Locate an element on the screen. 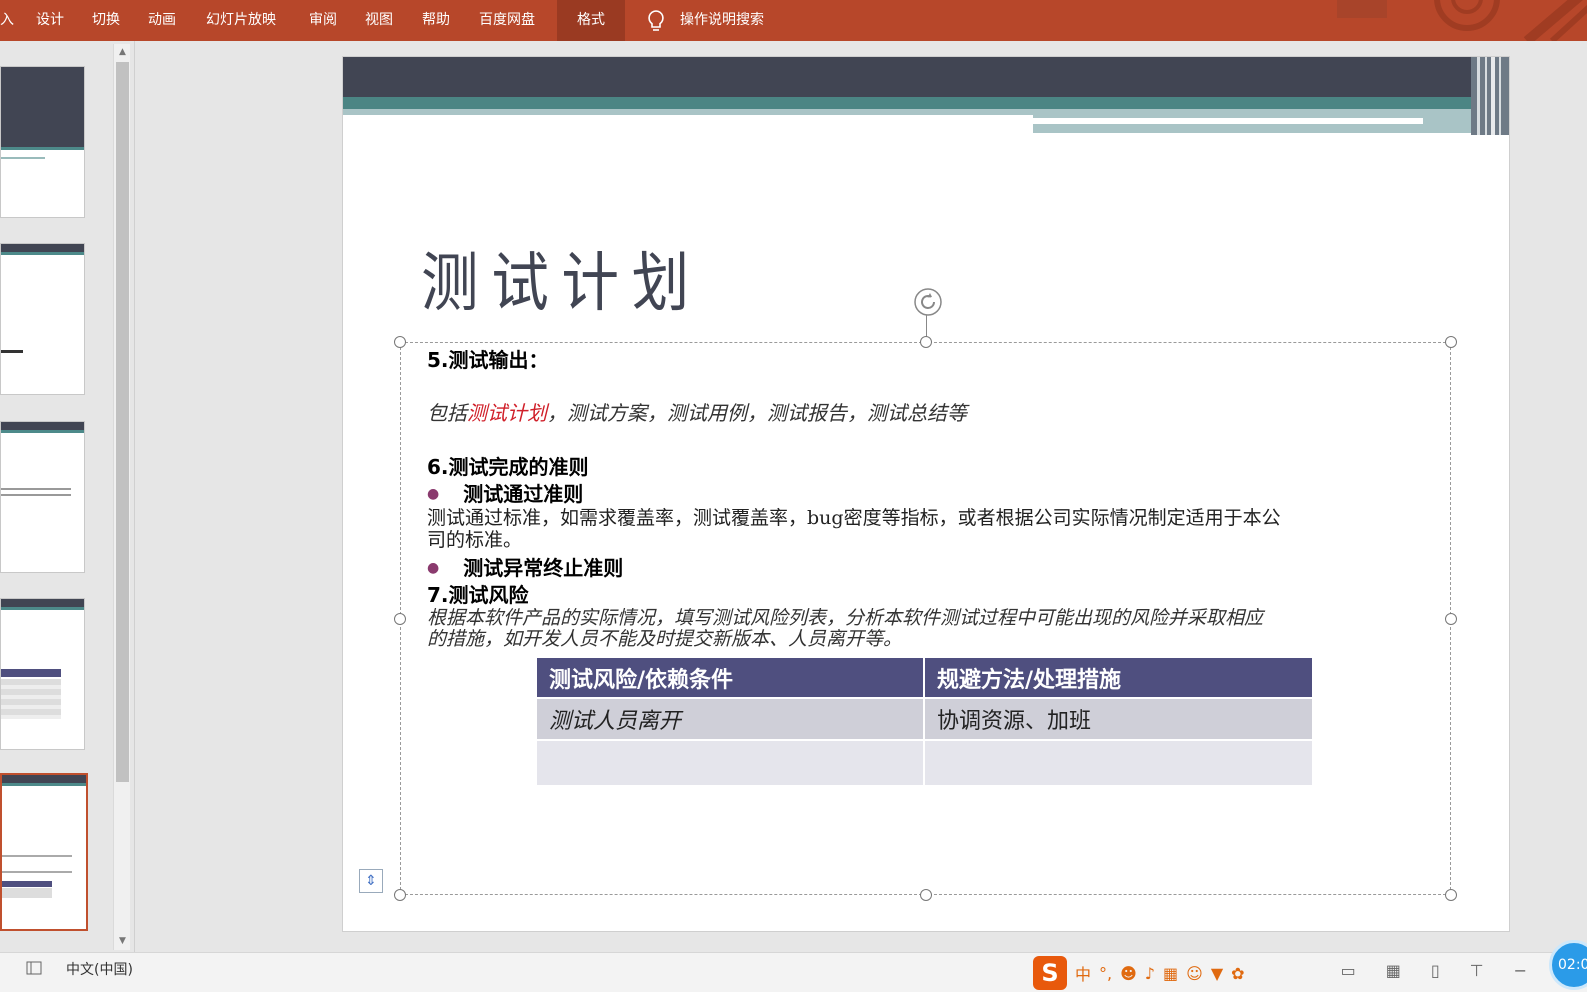  section-7-text: 的措施，如开发人员不能及时提交新版本、人员离开等。 is located at coordinates (665, 639).